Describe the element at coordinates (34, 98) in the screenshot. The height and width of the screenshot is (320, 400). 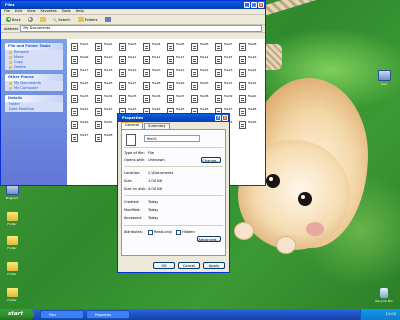
I see `task-pane-header: Details` at that location.